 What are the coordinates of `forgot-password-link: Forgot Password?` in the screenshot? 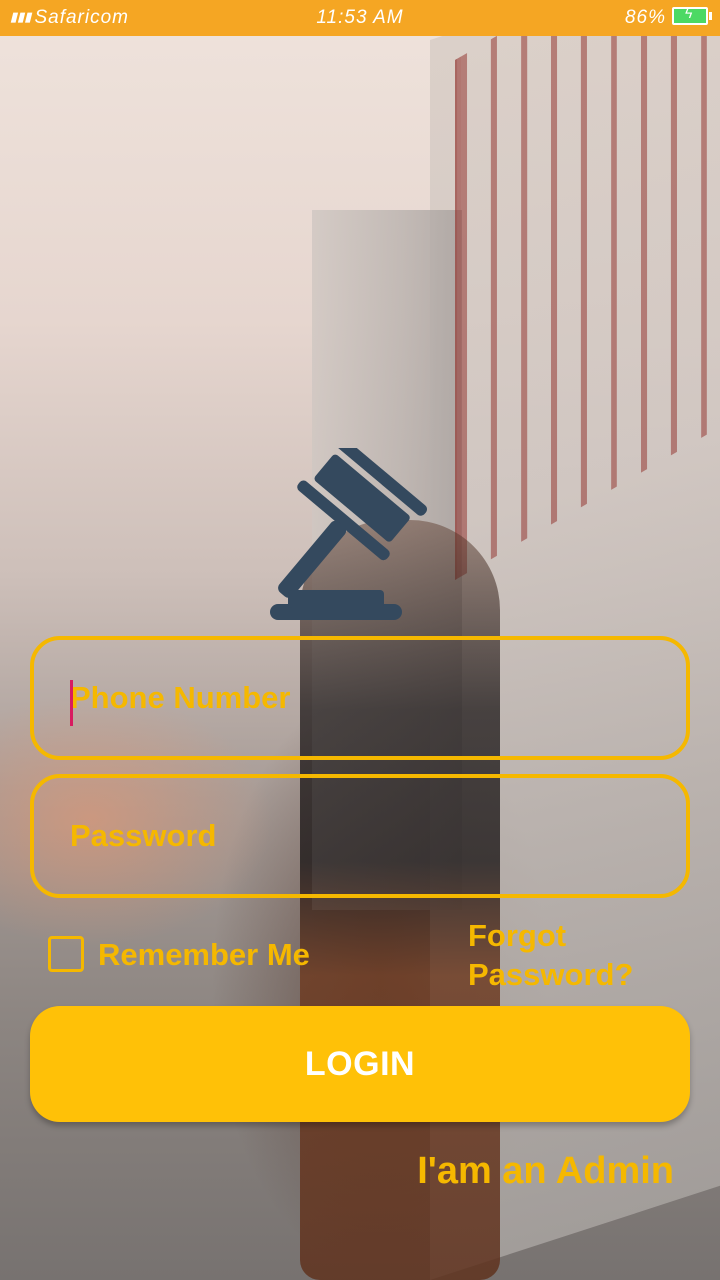 It's located at (568, 955).